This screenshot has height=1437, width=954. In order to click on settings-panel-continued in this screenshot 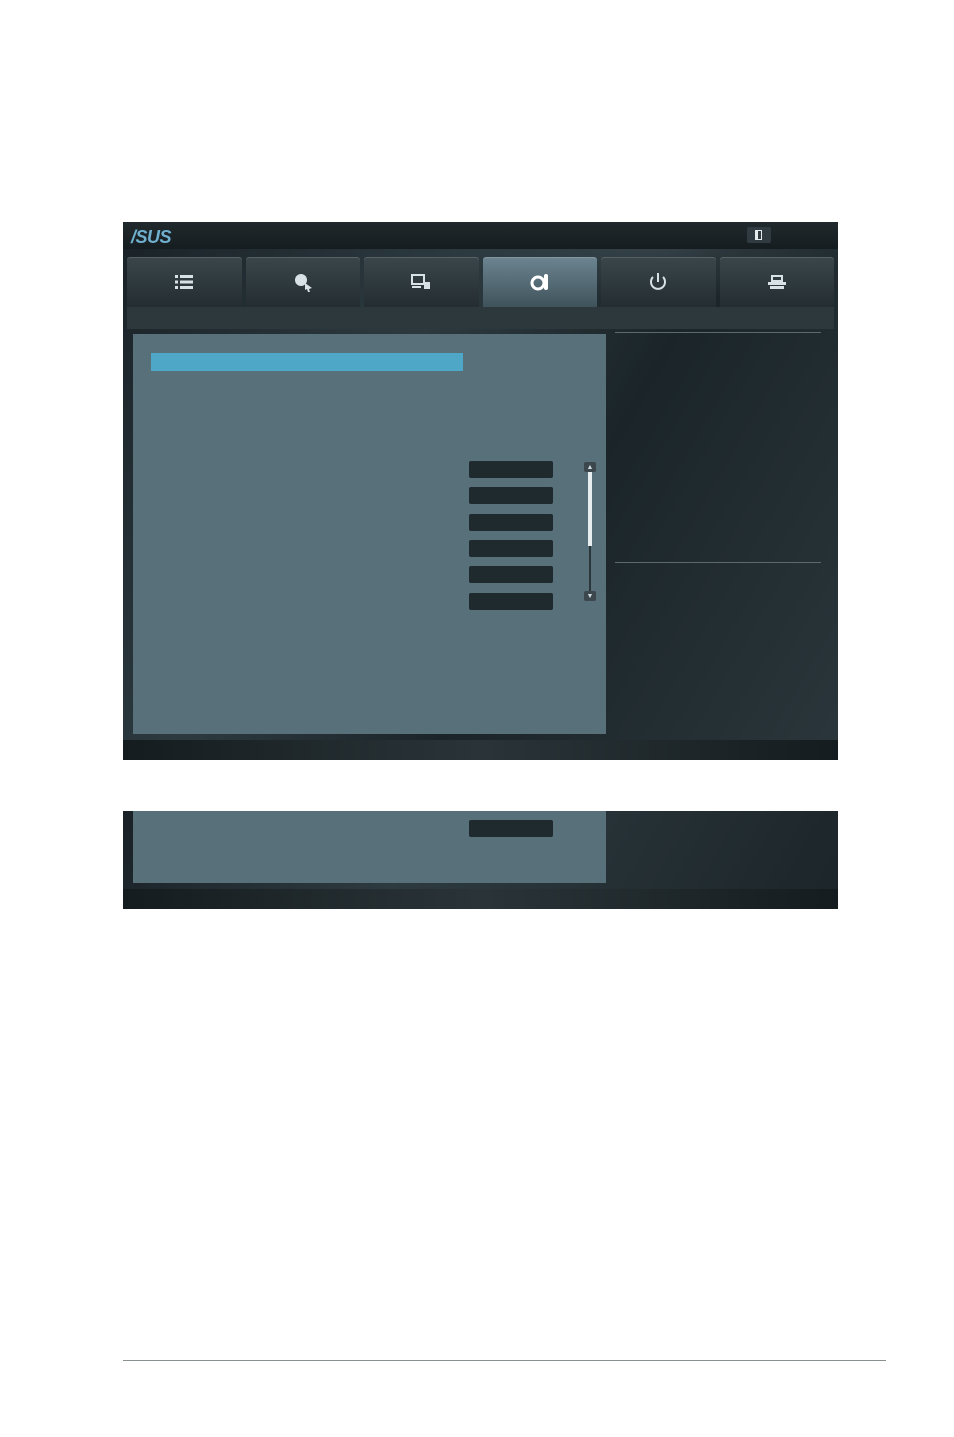, I will do `click(369, 847)`.